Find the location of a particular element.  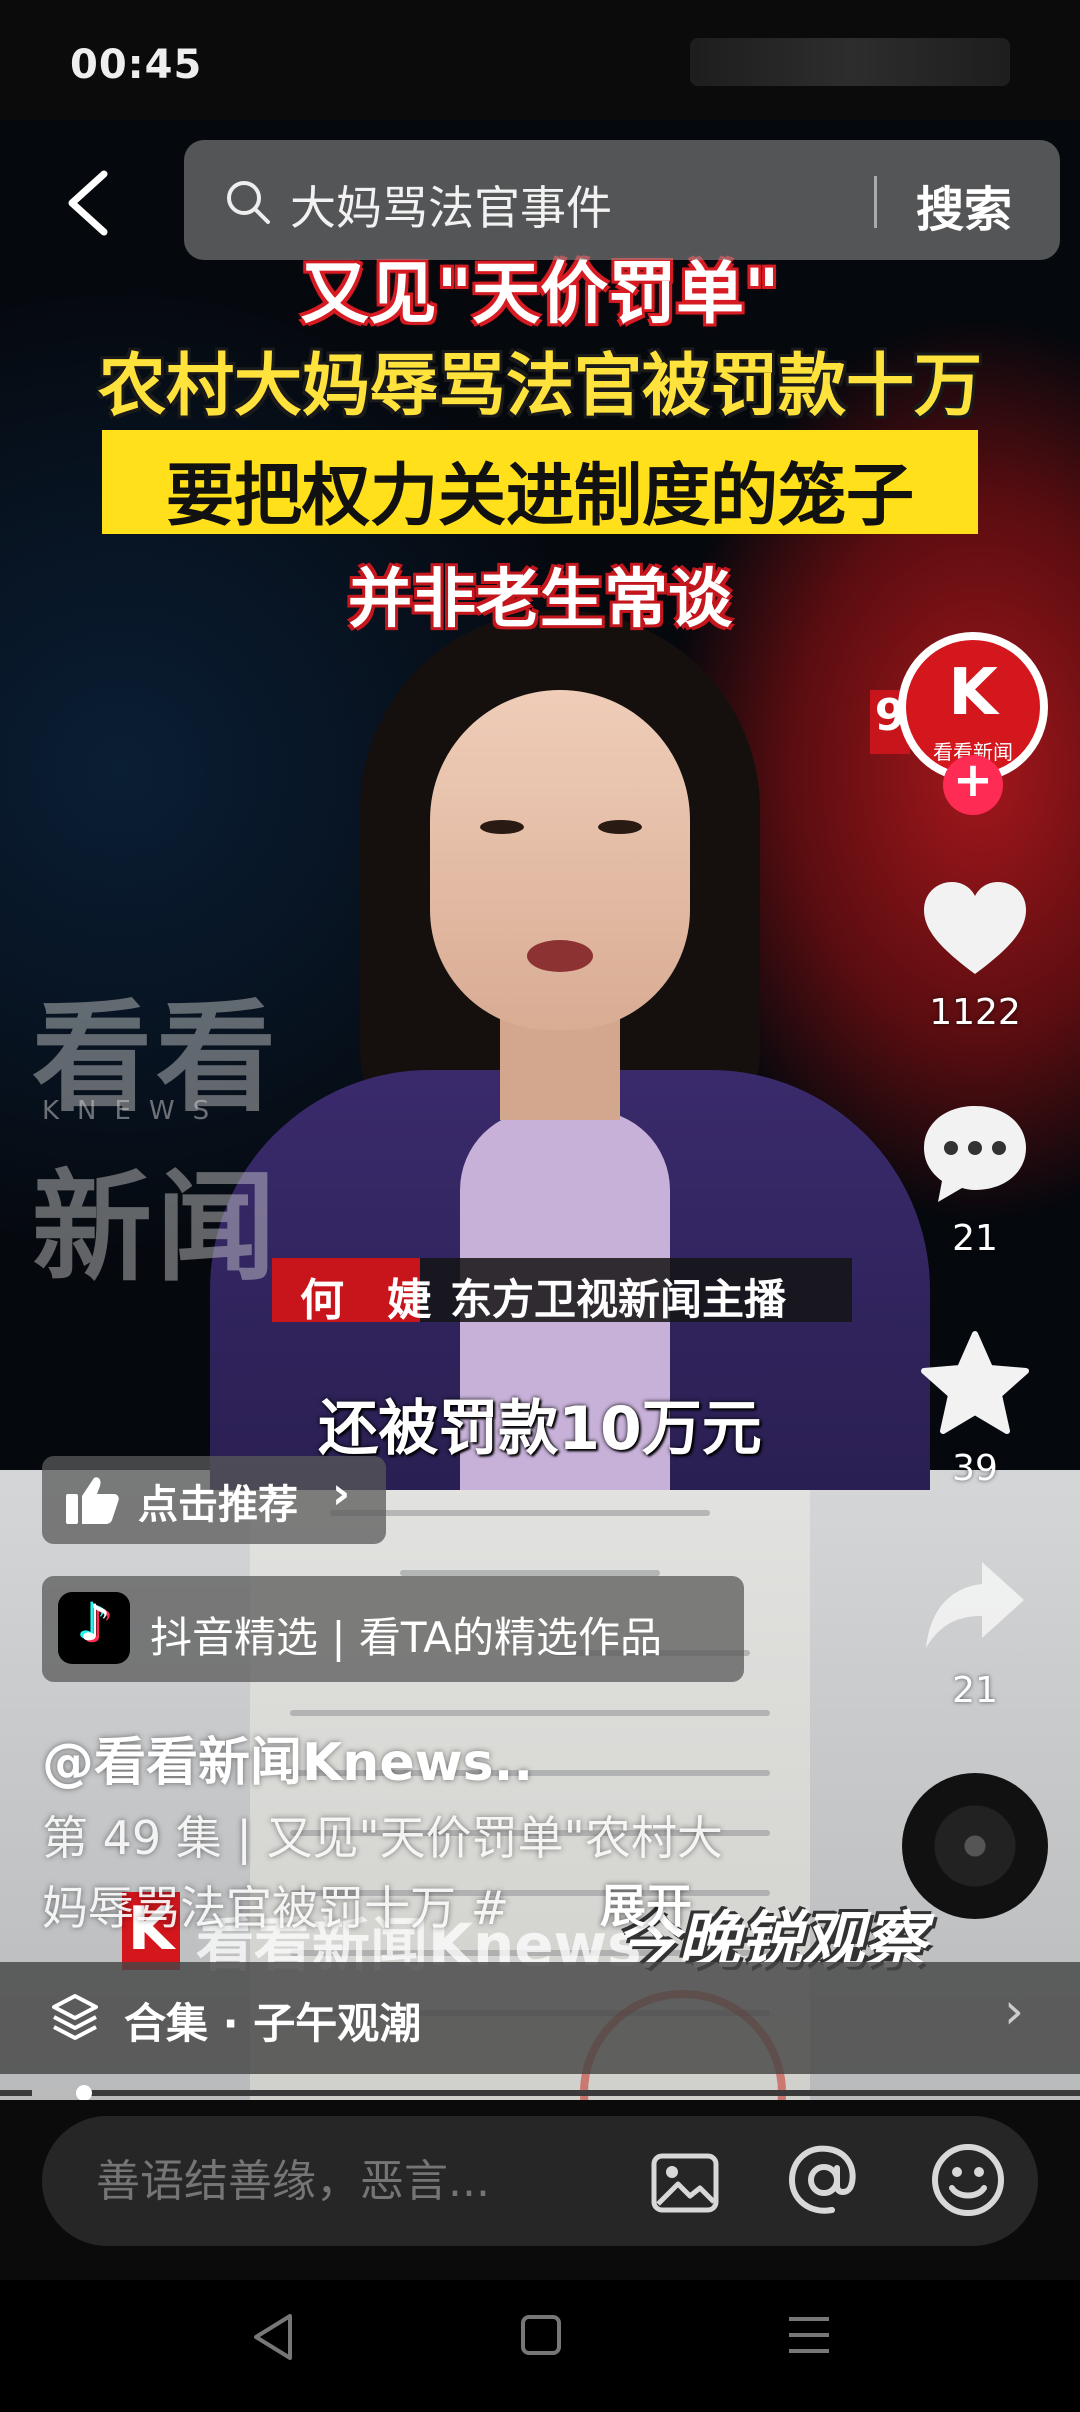

heart-icon is located at coordinates (975, 931).